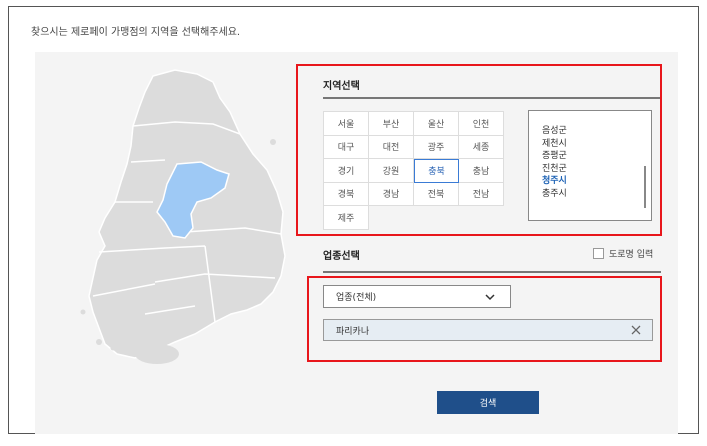  Describe the element at coordinates (341, 256) in the screenshot. I see `business-section-title: 업종선택` at that location.